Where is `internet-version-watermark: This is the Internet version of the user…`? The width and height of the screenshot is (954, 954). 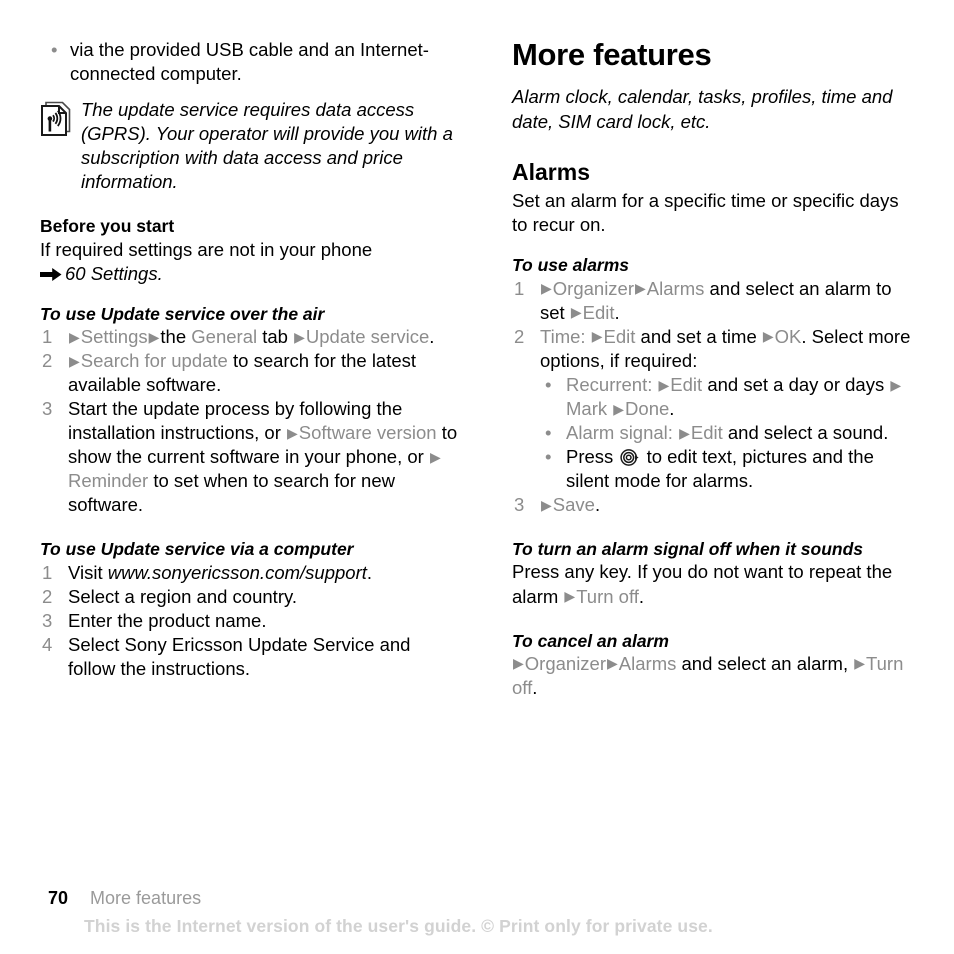
internet-version-watermark: This is the Internet version of the user… is located at coordinates (398, 926).